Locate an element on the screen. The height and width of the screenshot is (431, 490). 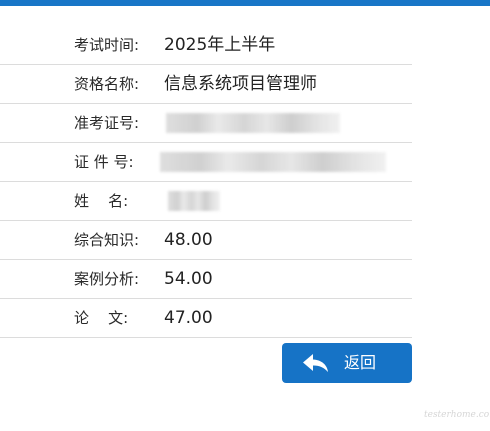
row-essay-score: 论 文: 47.00 is located at coordinates (206, 318).